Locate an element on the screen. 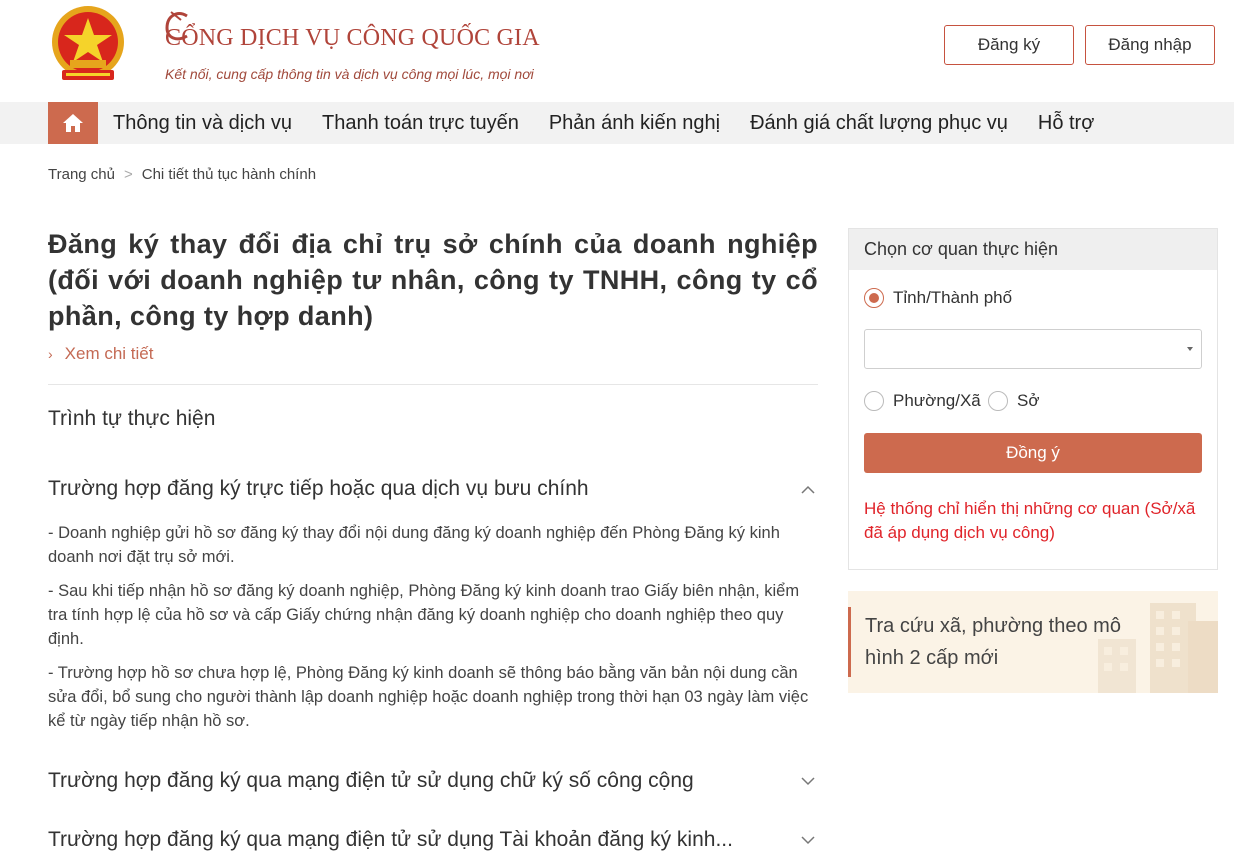 The height and width of the screenshot is (866, 1234). divider is located at coordinates (433, 384).